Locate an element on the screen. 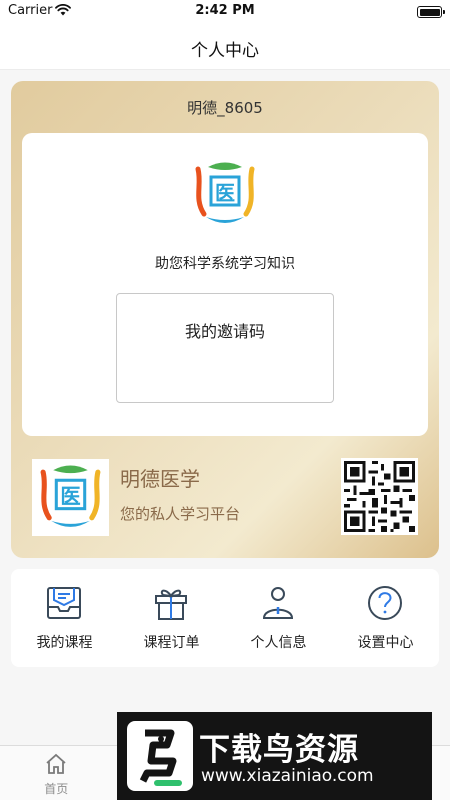 Image resolution: width=450 pixels, height=800 pixels. page-title: 个人中心 is located at coordinates (225, 51).